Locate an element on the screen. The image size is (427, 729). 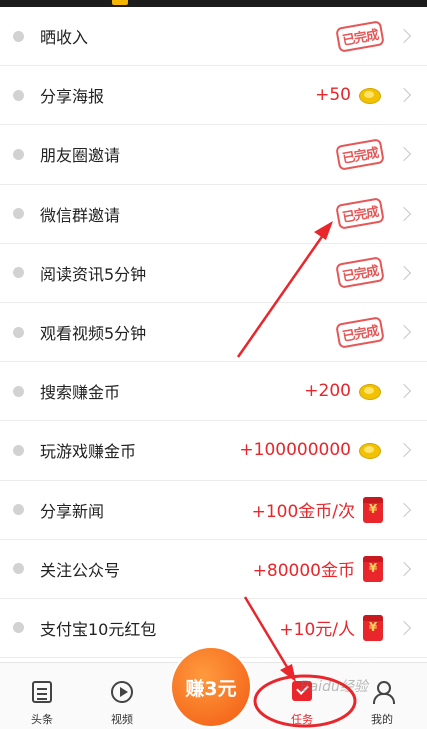
task-reward: +50 is located at coordinates (333, 95).